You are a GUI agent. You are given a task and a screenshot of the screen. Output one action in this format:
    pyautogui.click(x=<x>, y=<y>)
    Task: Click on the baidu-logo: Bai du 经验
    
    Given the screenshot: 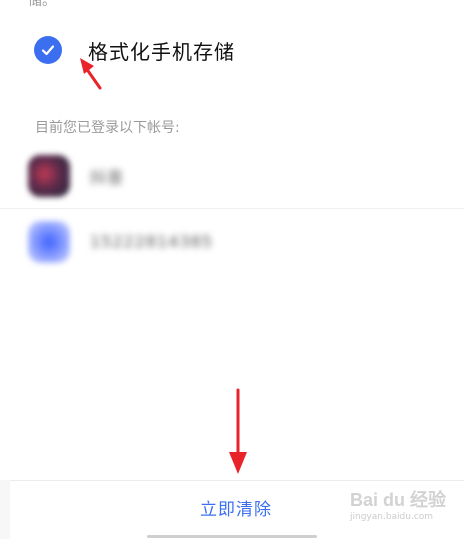 What is the action you would take?
    pyautogui.click(x=398, y=500)
    